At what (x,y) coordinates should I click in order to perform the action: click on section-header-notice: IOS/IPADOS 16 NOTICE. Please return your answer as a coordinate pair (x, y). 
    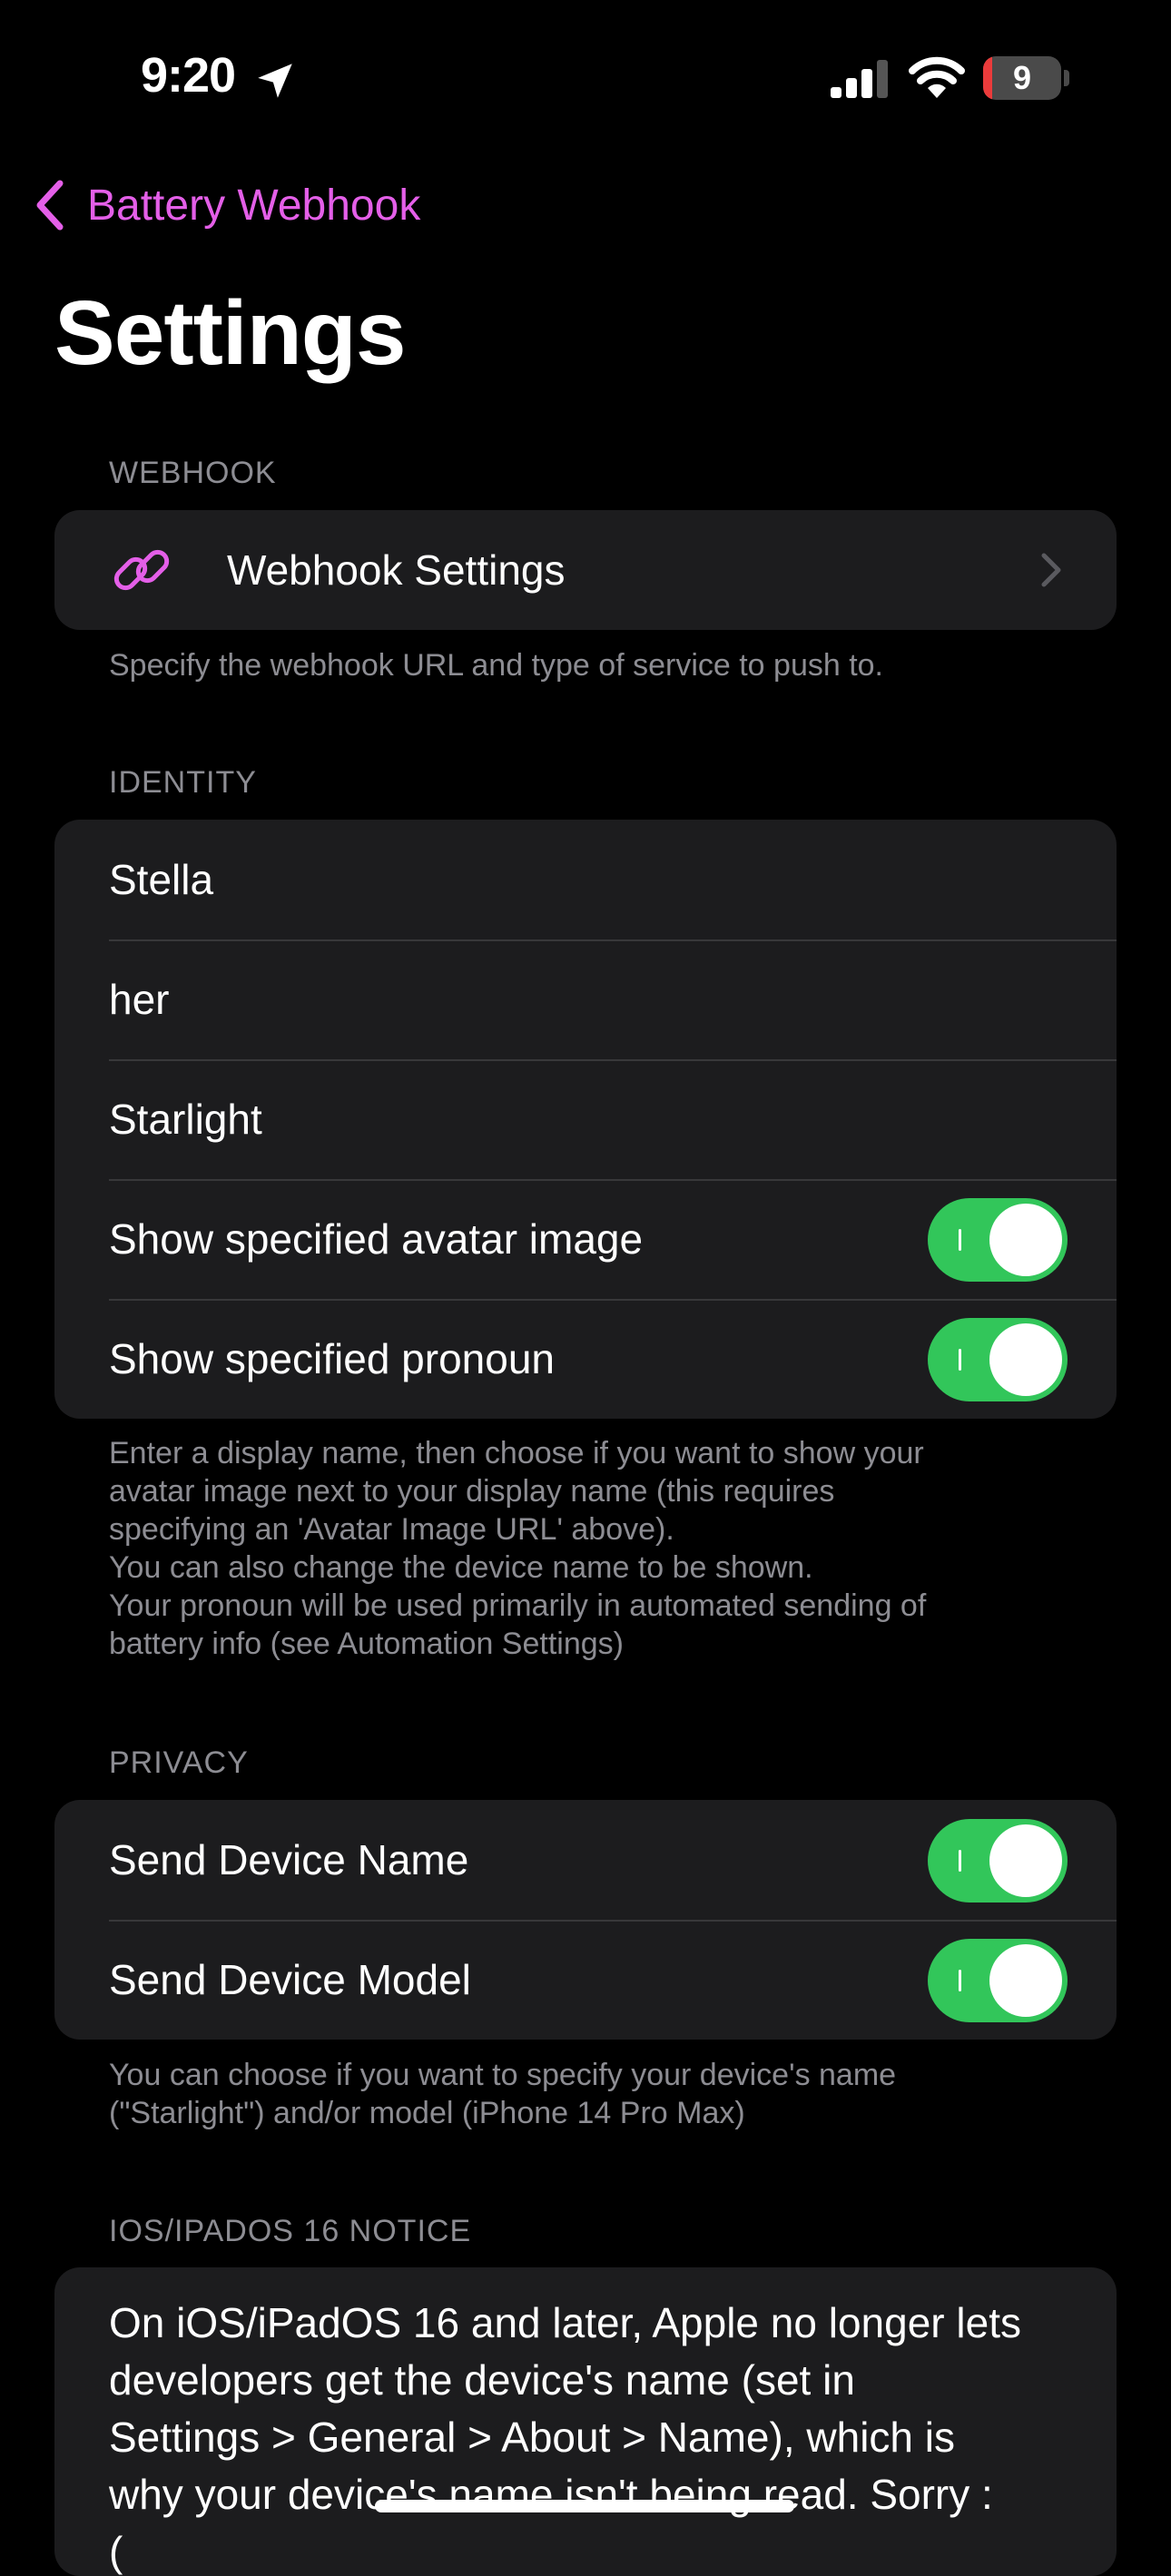
    Looking at the image, I should click on (291, 2231).